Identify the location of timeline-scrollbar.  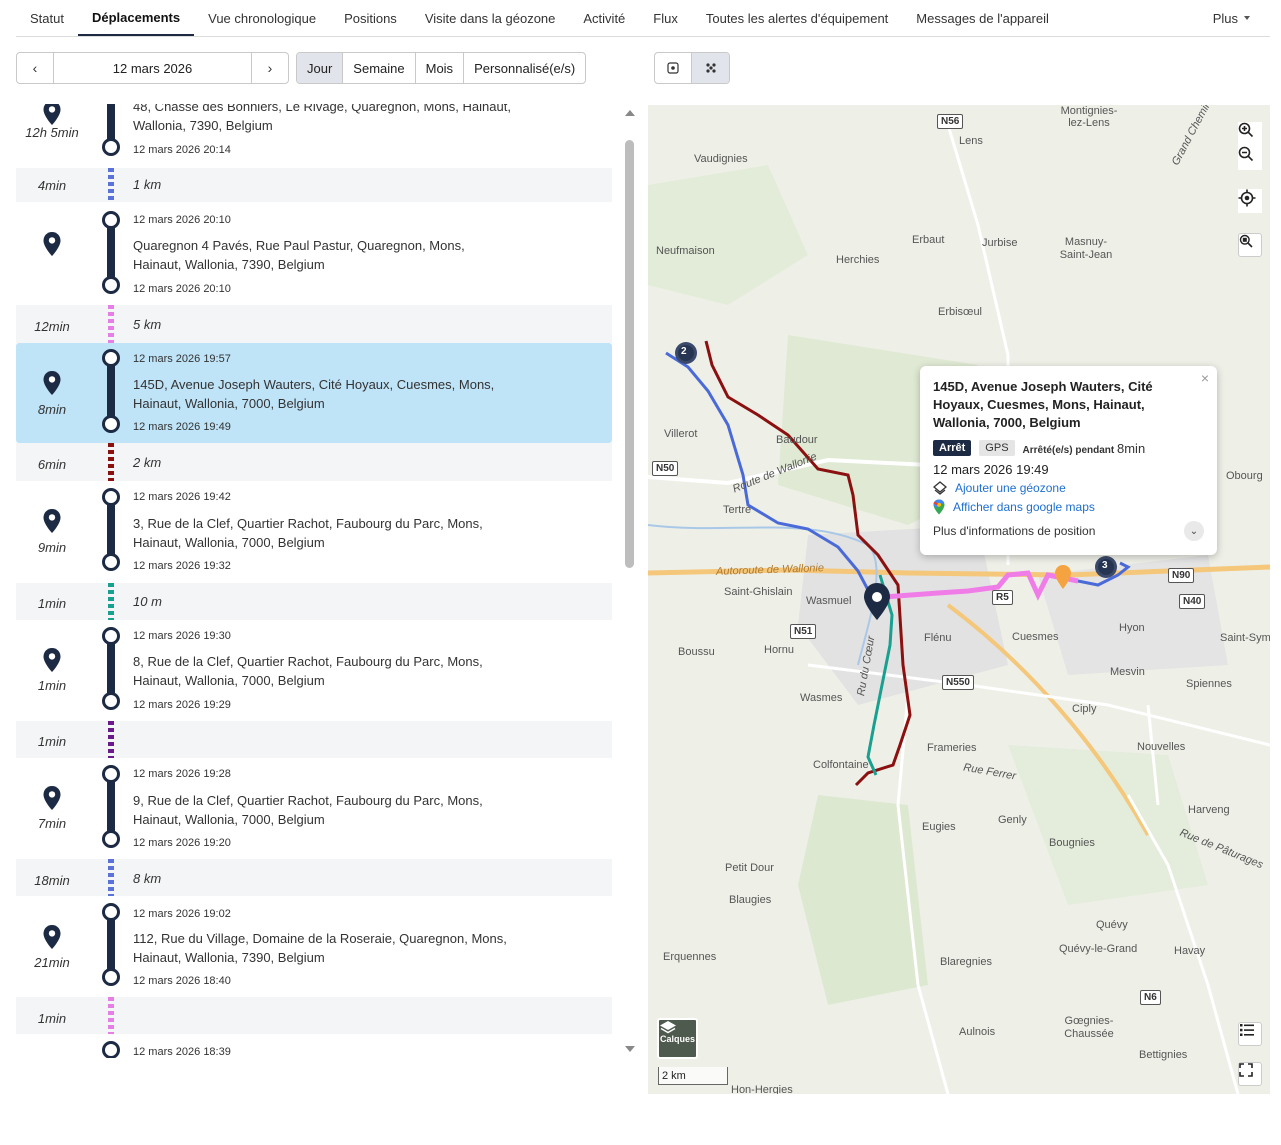
(630, 581).